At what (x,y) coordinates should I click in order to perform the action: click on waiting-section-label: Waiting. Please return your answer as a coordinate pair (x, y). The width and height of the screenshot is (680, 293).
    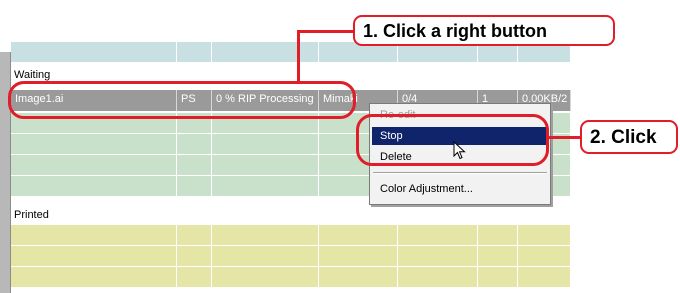
    Looking at the image, I should click on (32, 75).